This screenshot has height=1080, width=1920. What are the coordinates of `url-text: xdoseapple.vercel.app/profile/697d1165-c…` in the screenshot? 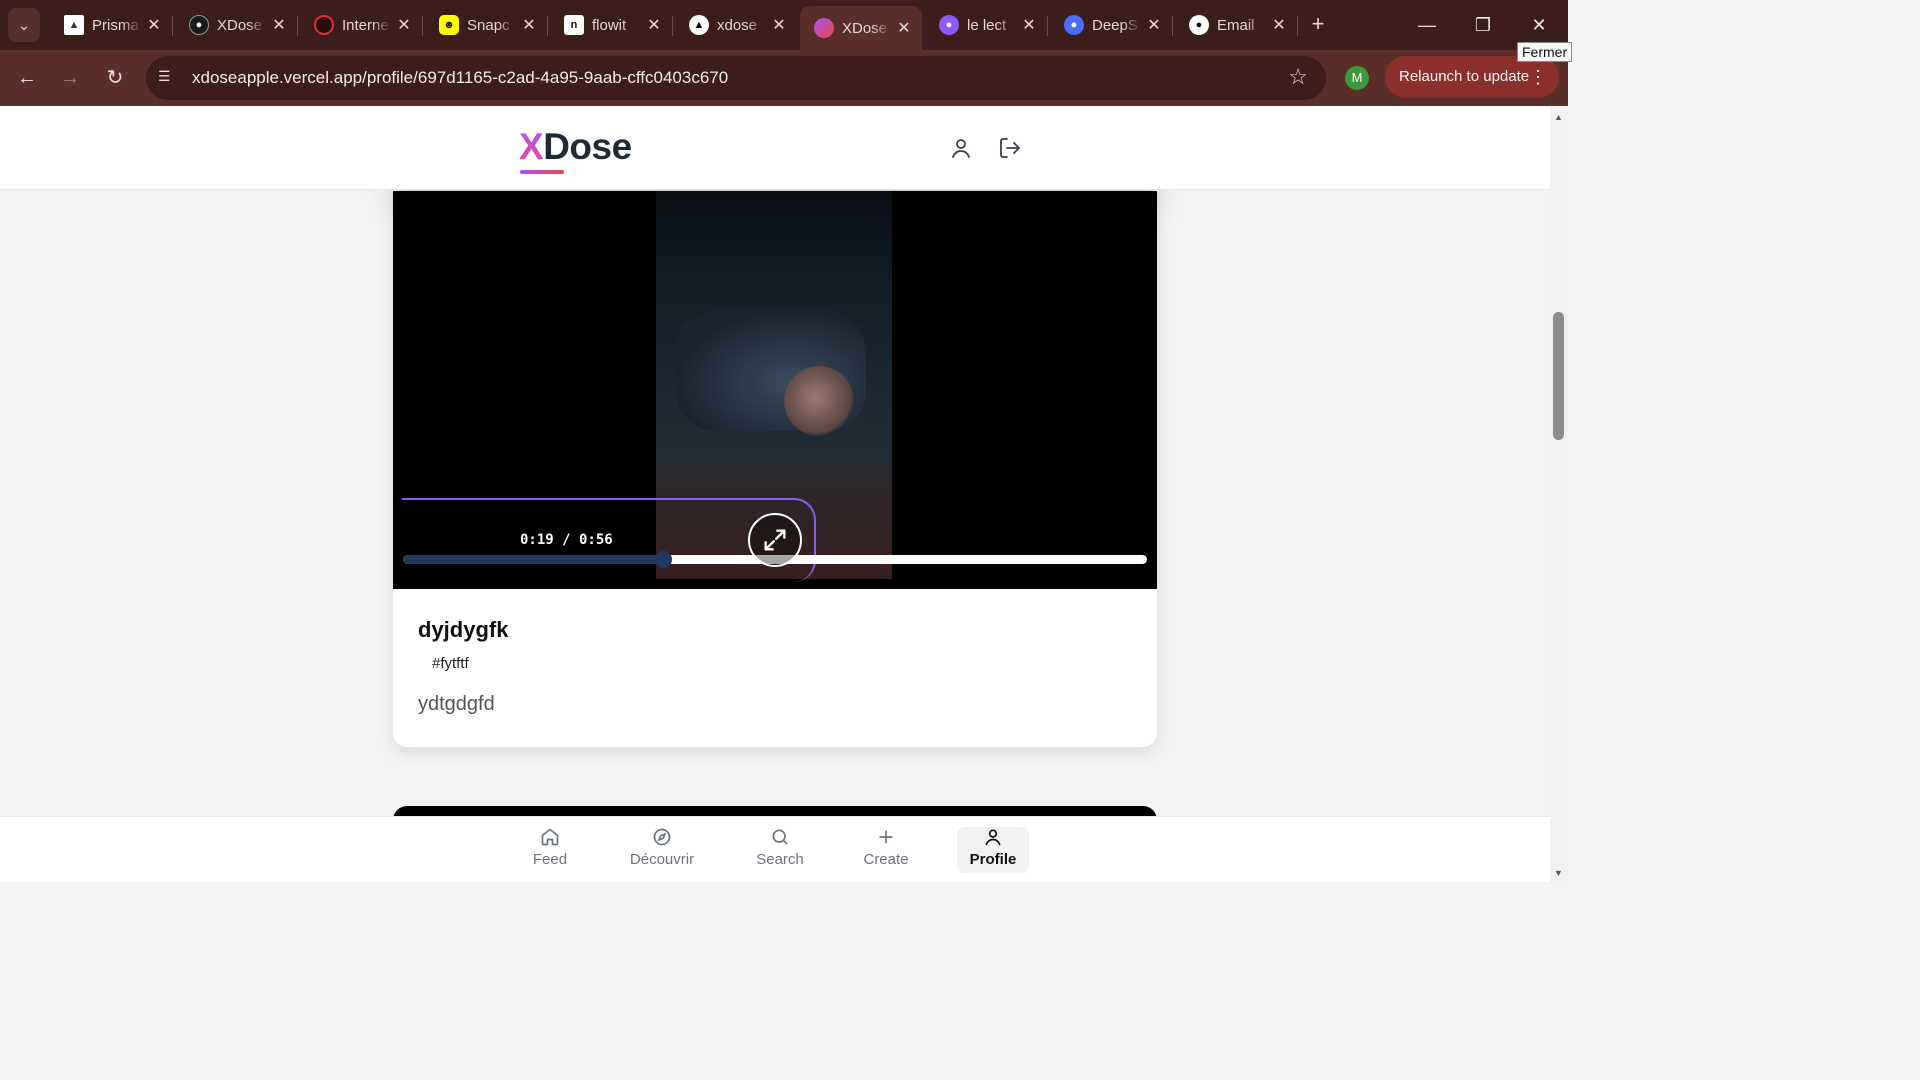 It's located at (460, 78).